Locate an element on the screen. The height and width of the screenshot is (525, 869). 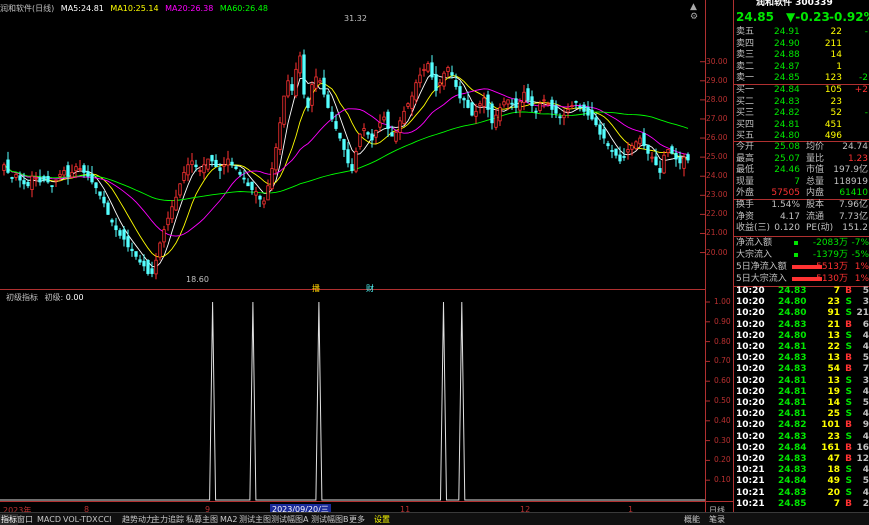
event-marker-2: 财 is located at coordinates (370, 288).